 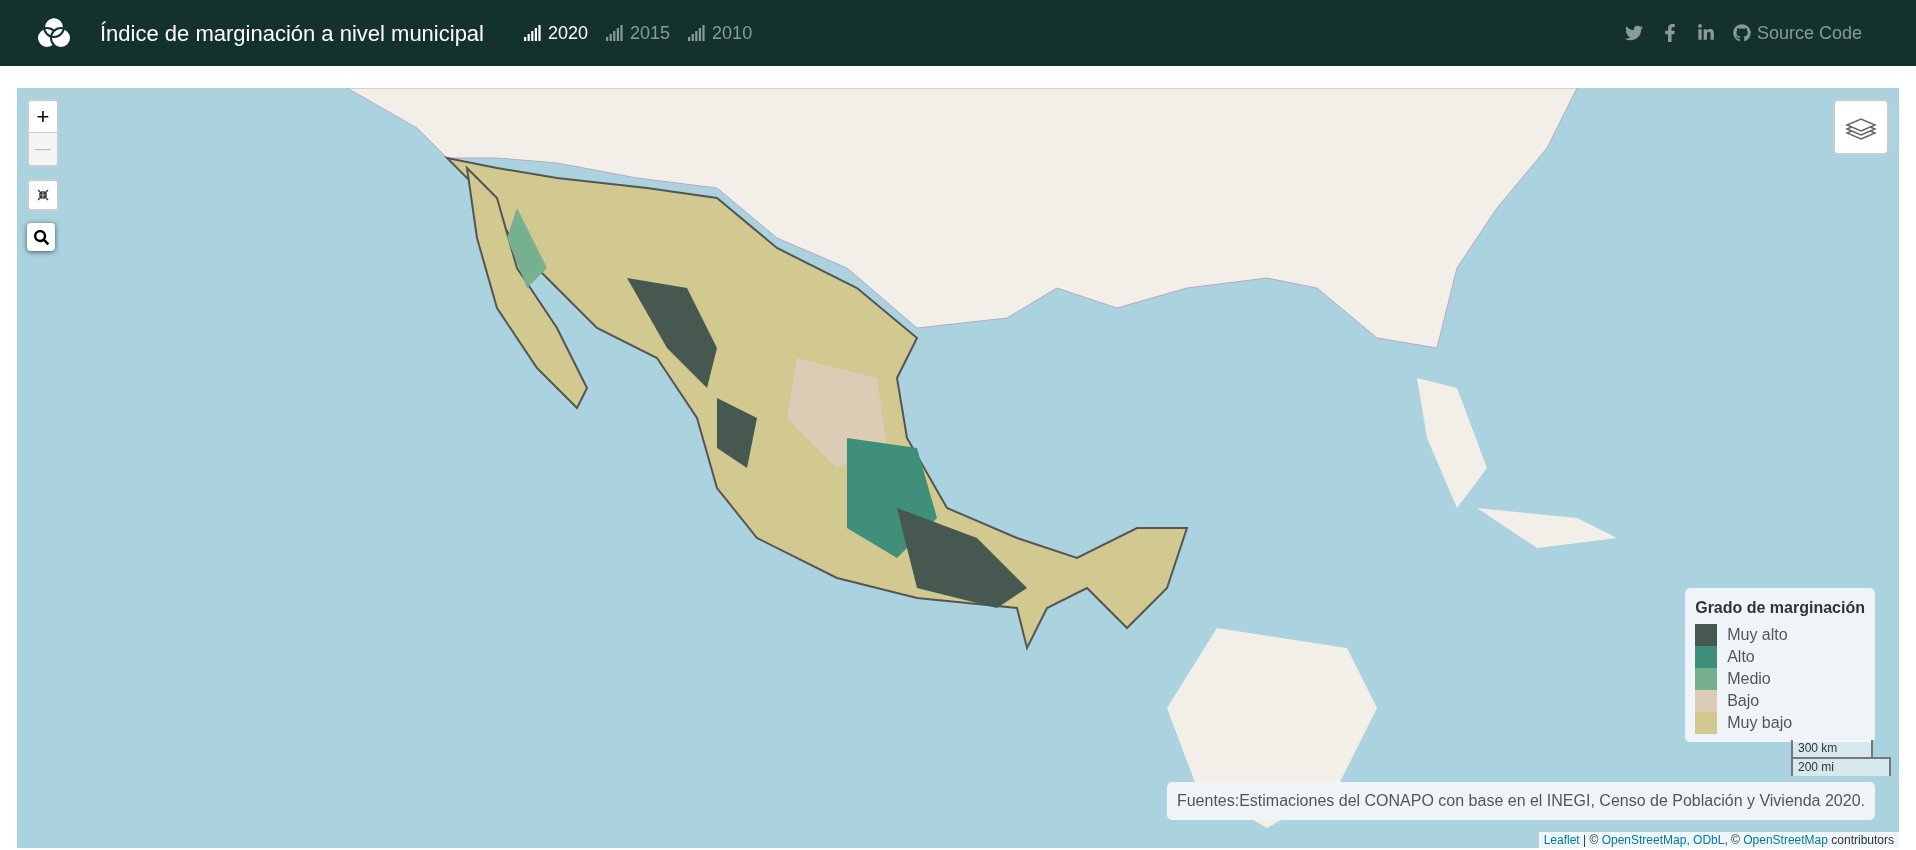 I want to click on attribution-link: Leaflet, so click(x=1561, y=840).